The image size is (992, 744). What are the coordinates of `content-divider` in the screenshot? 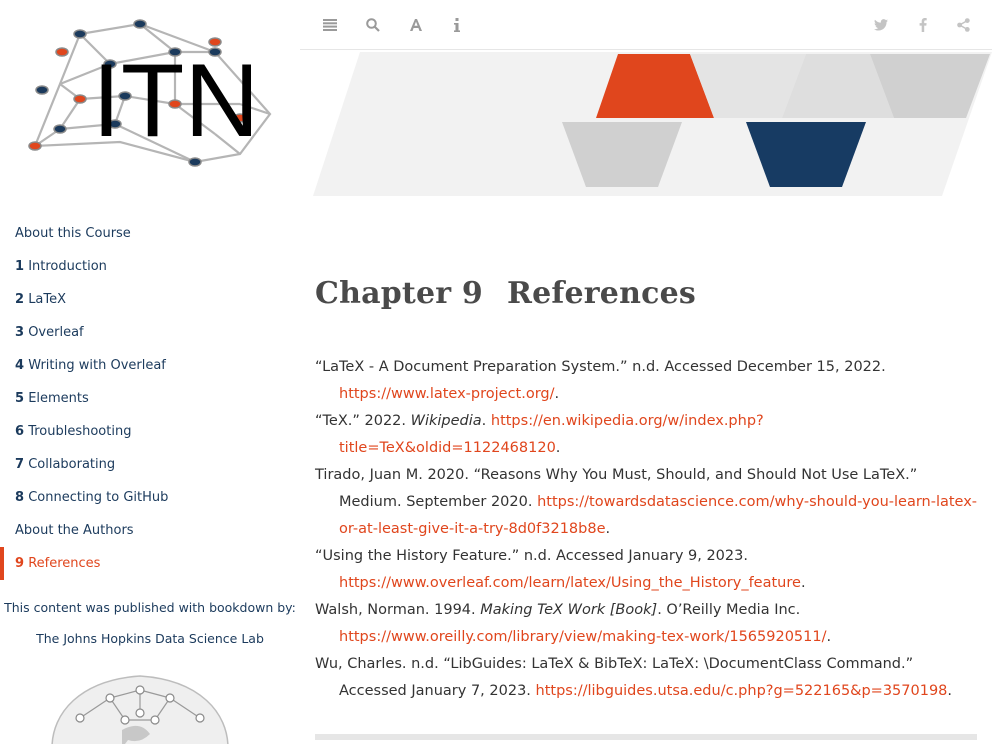 It's located at (646, 737).